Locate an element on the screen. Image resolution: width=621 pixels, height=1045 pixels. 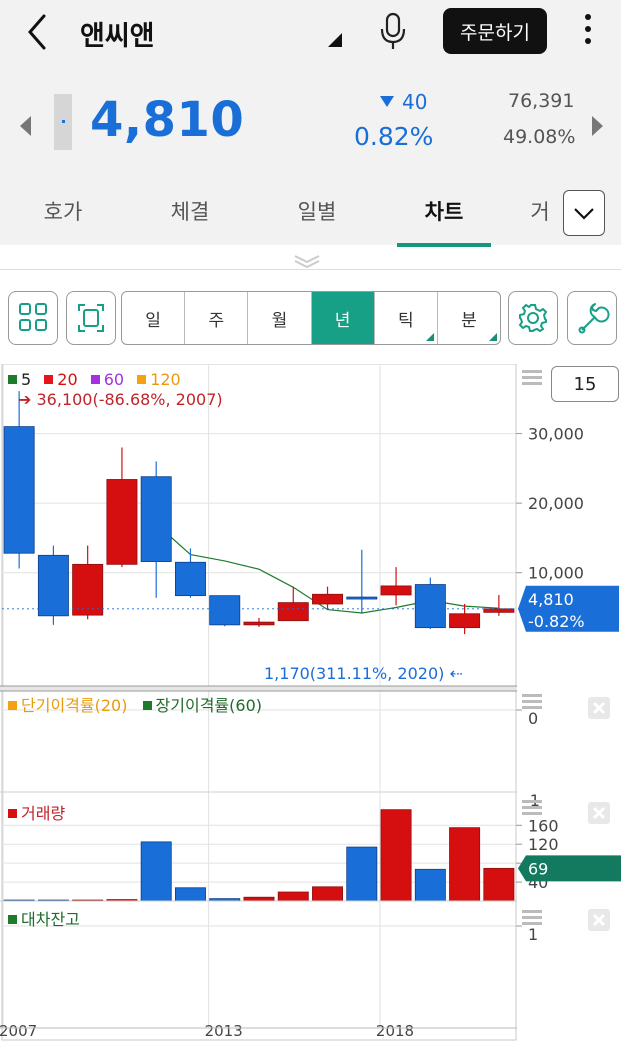
fullscreen-button is located at coordinates (91, 318).